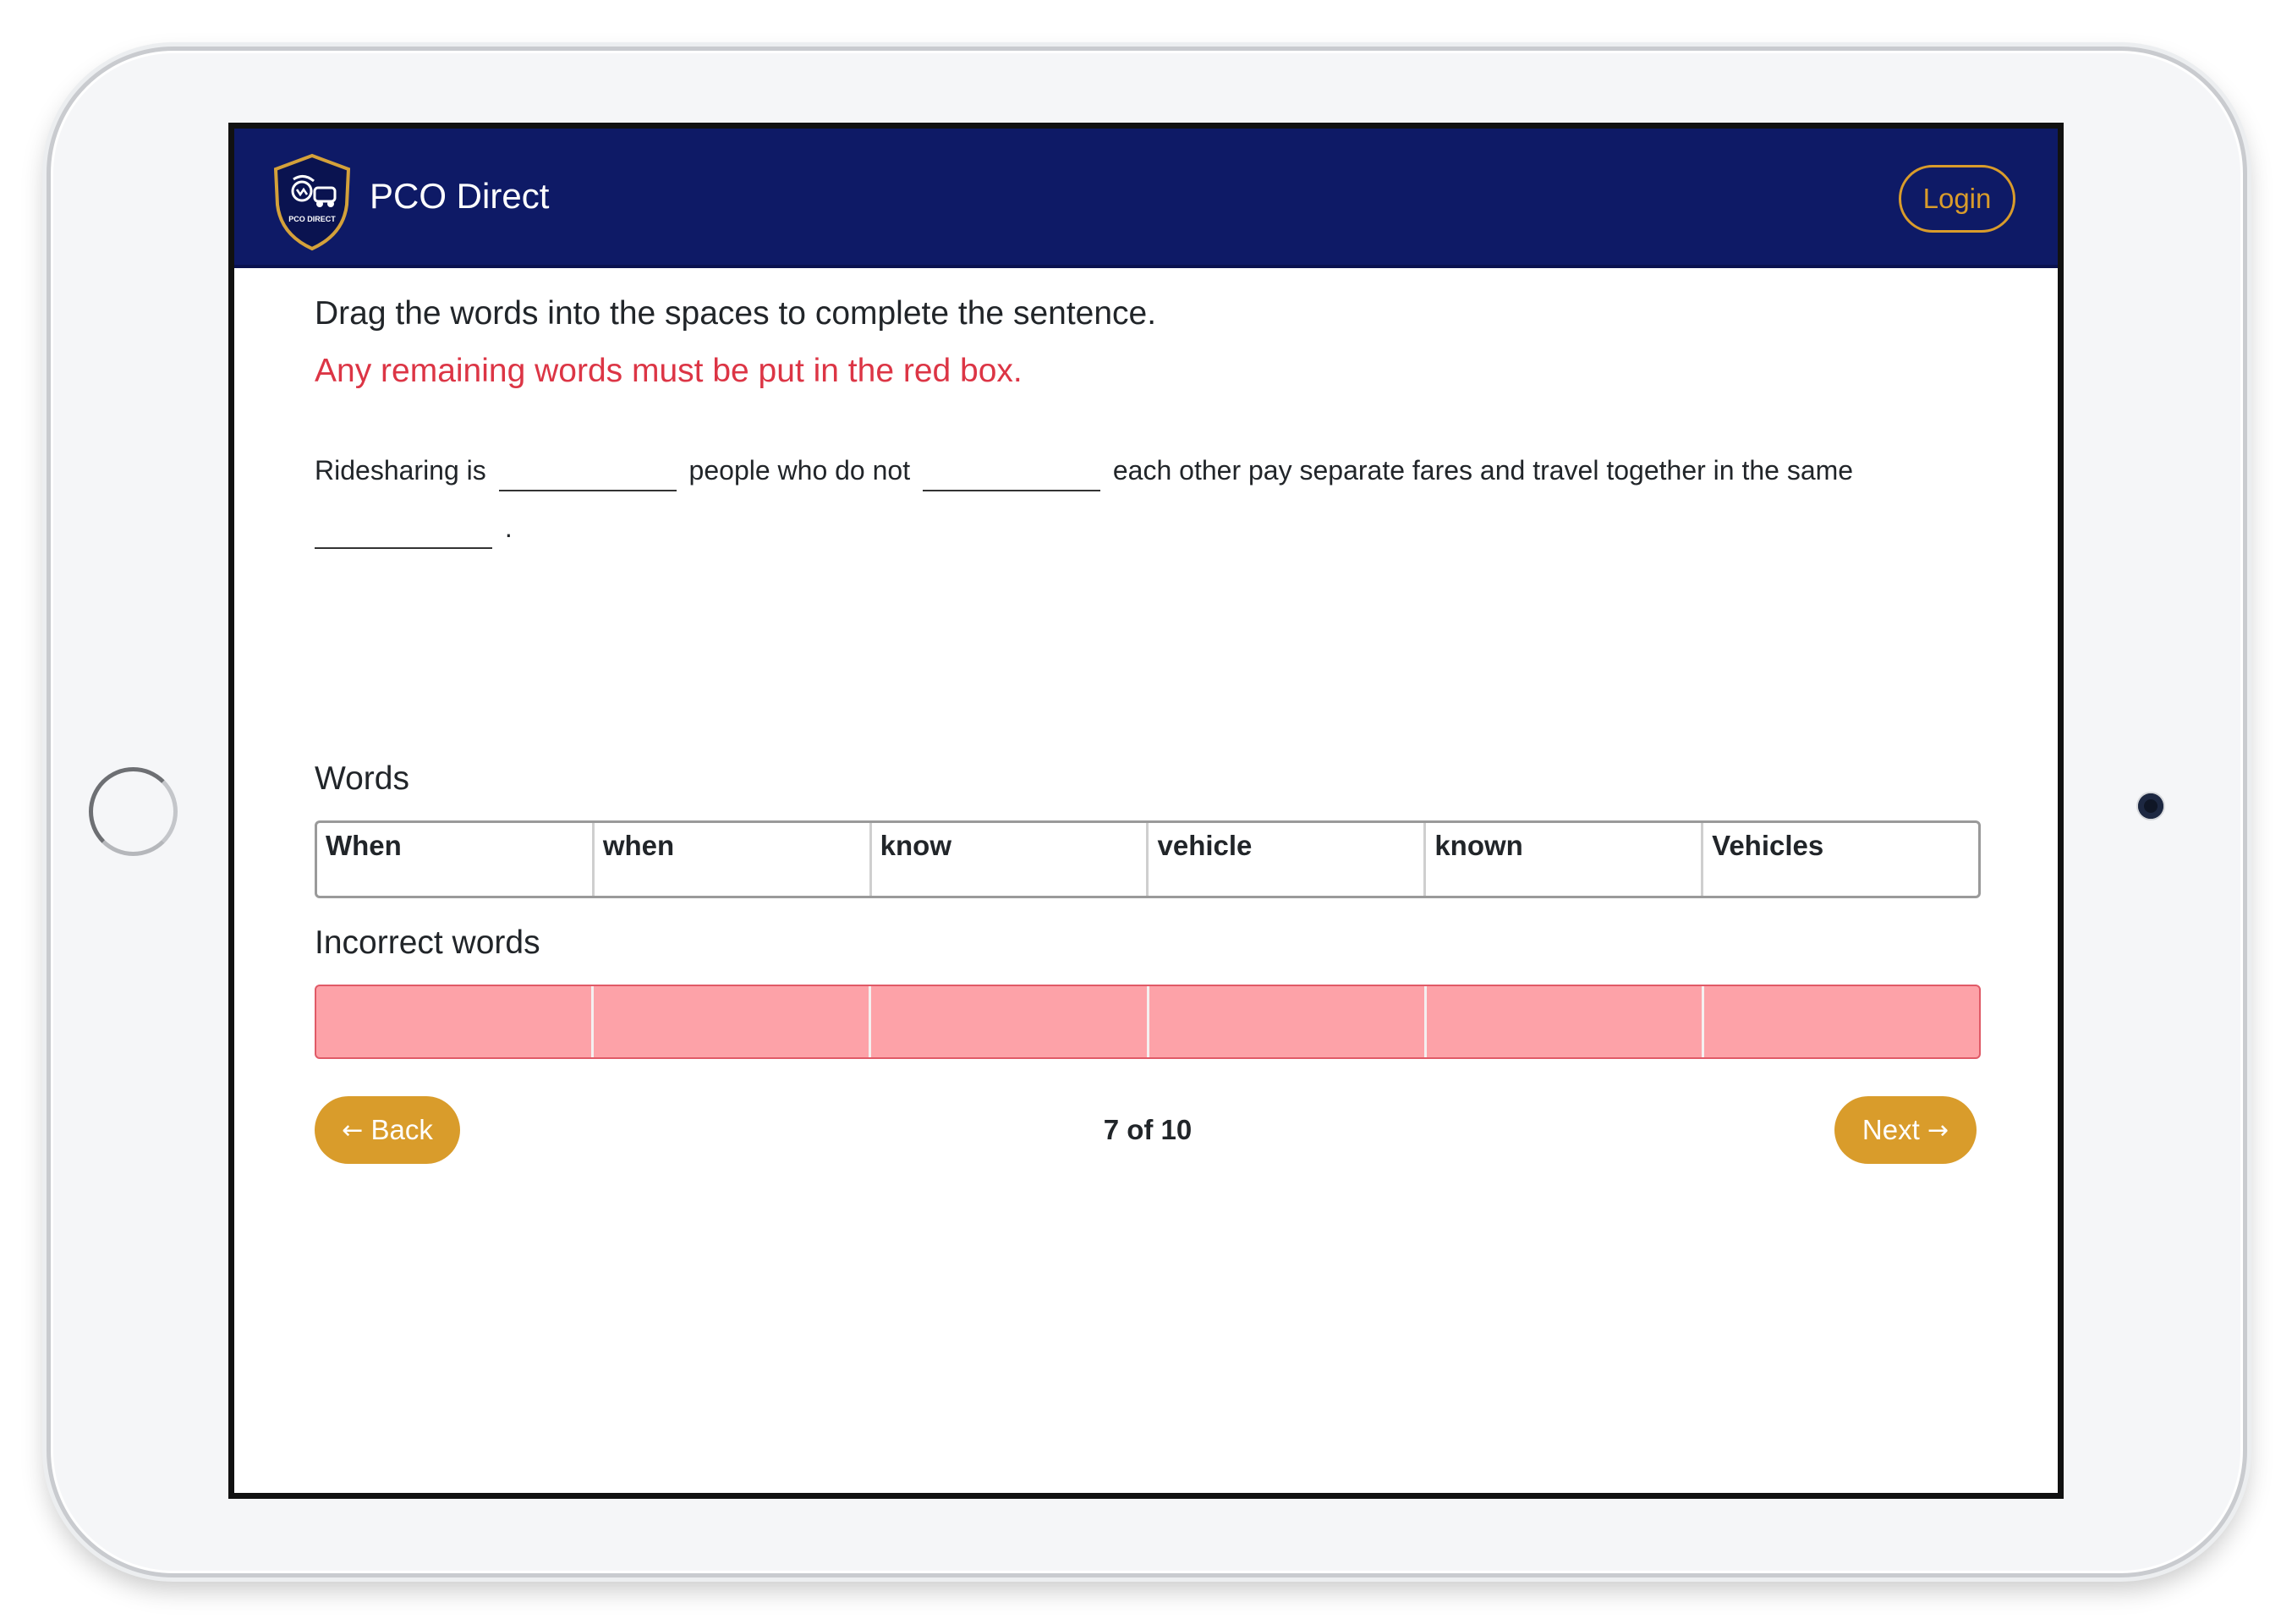 Image resolution: width=2292 pixels, height=1624 pixels. Describe the element at coordinates (1562, 860) in the screenshot. I see `word-tile: known` at that location.